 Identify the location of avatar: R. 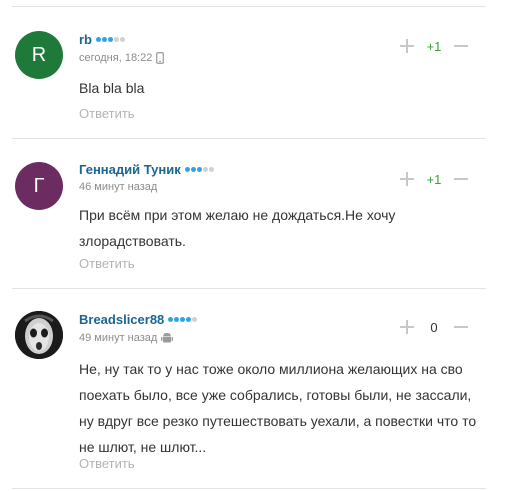
(39, 55).